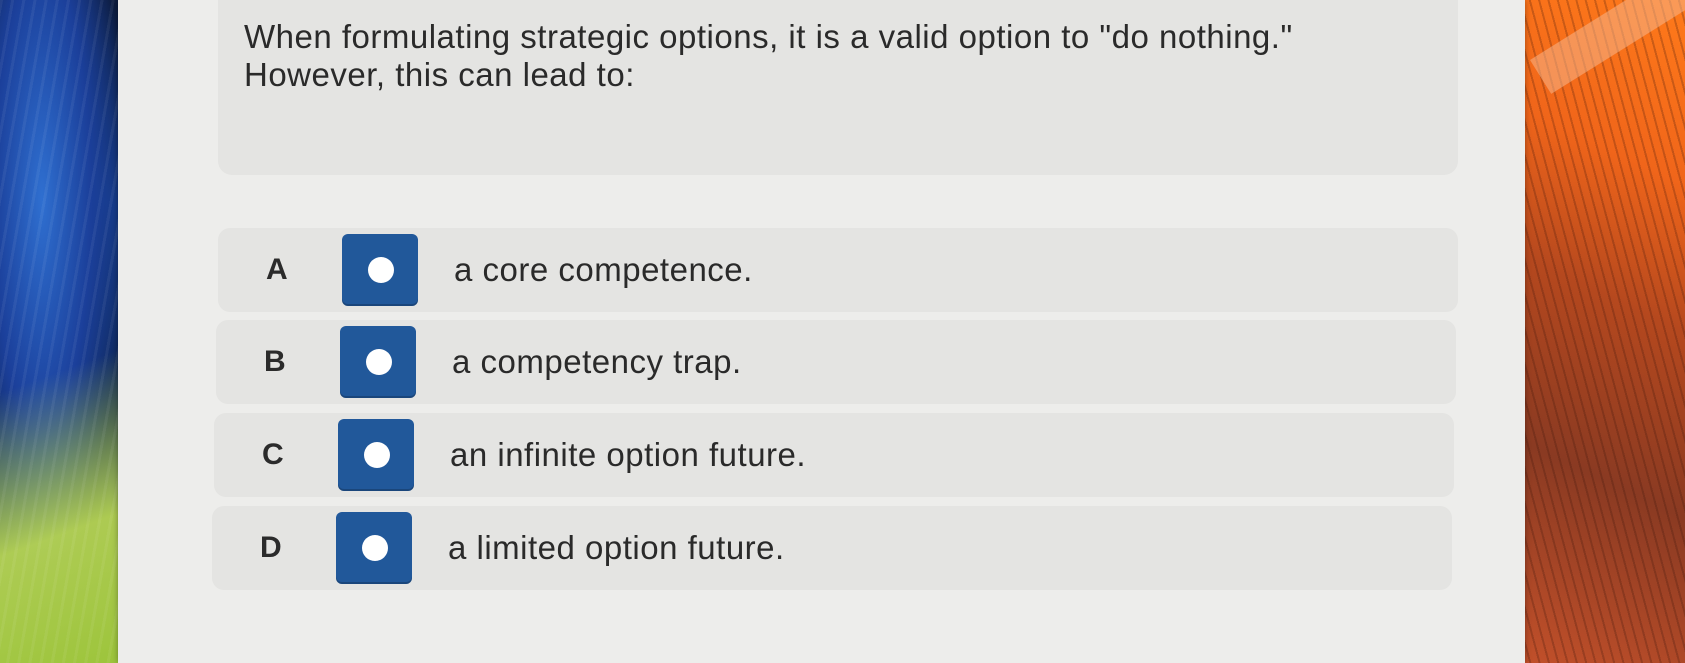  Describe the element at coordinates (834, 455) in the screenshot. I see `option-row-c: C an infinite option future.` at that location.